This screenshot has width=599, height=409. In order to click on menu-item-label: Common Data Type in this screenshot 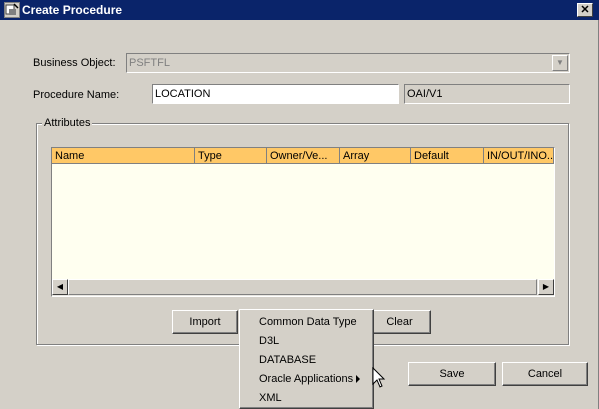, I will do `click(308, 322)`.